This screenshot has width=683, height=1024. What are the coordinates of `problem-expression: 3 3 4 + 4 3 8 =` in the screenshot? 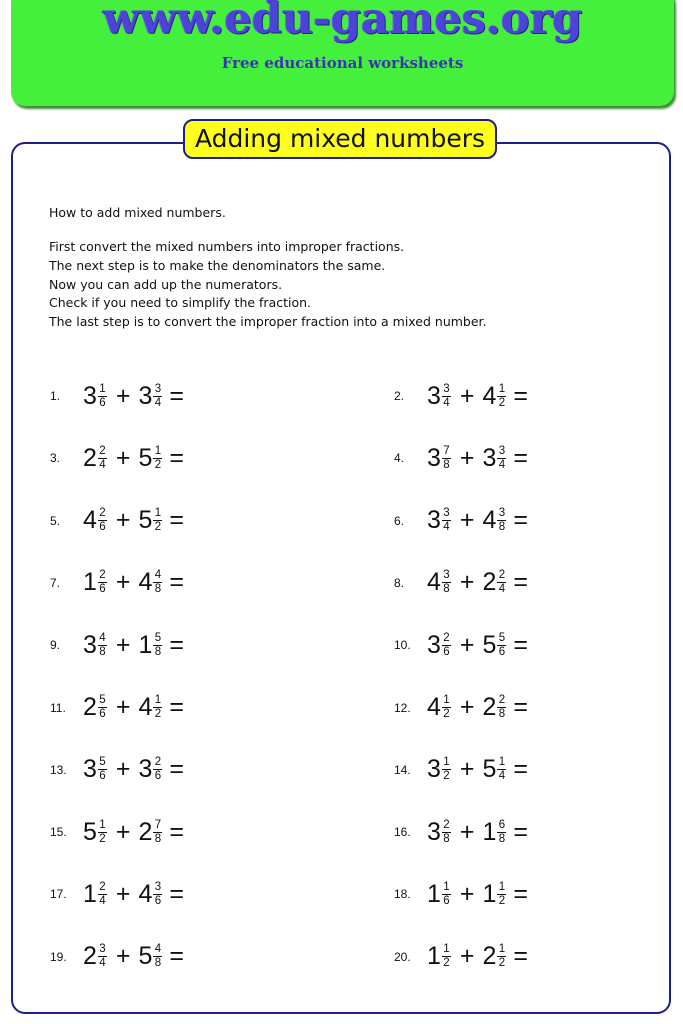 It's located at (477, 520).